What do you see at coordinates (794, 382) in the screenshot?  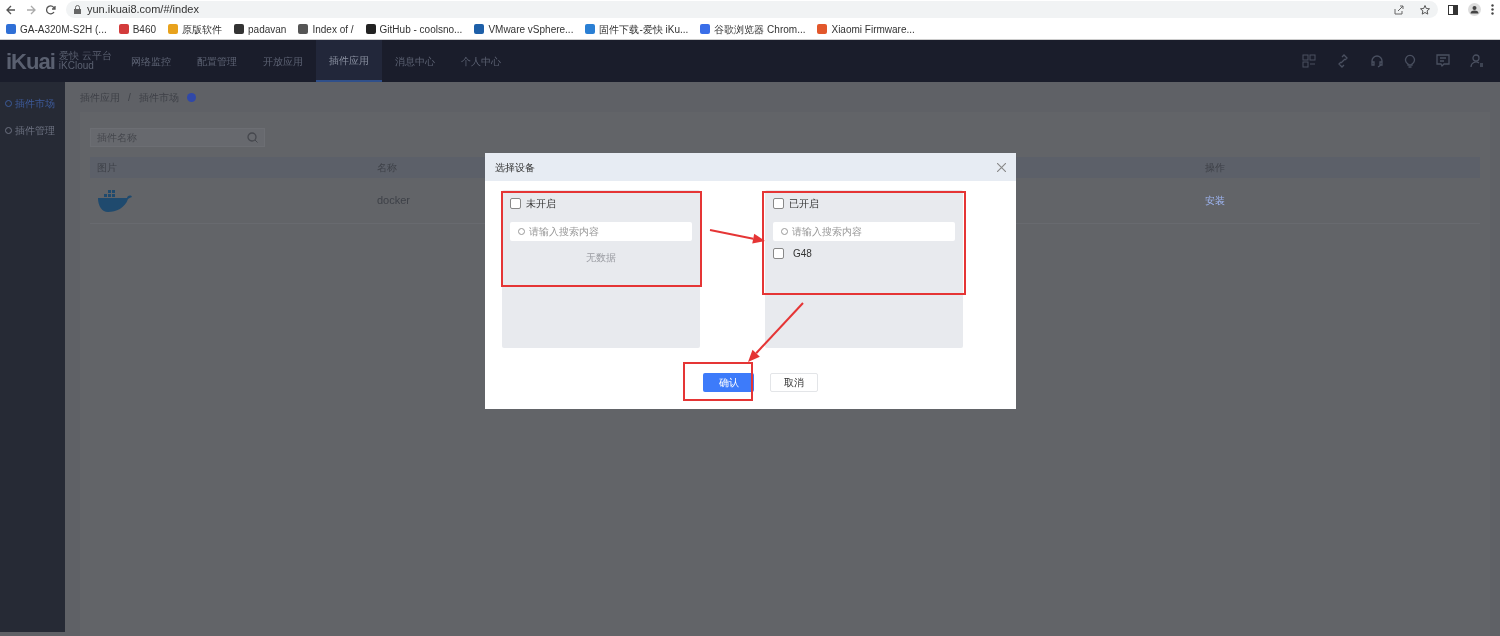 I see `cancel-button: 取消` at bounding box center [794, 382].